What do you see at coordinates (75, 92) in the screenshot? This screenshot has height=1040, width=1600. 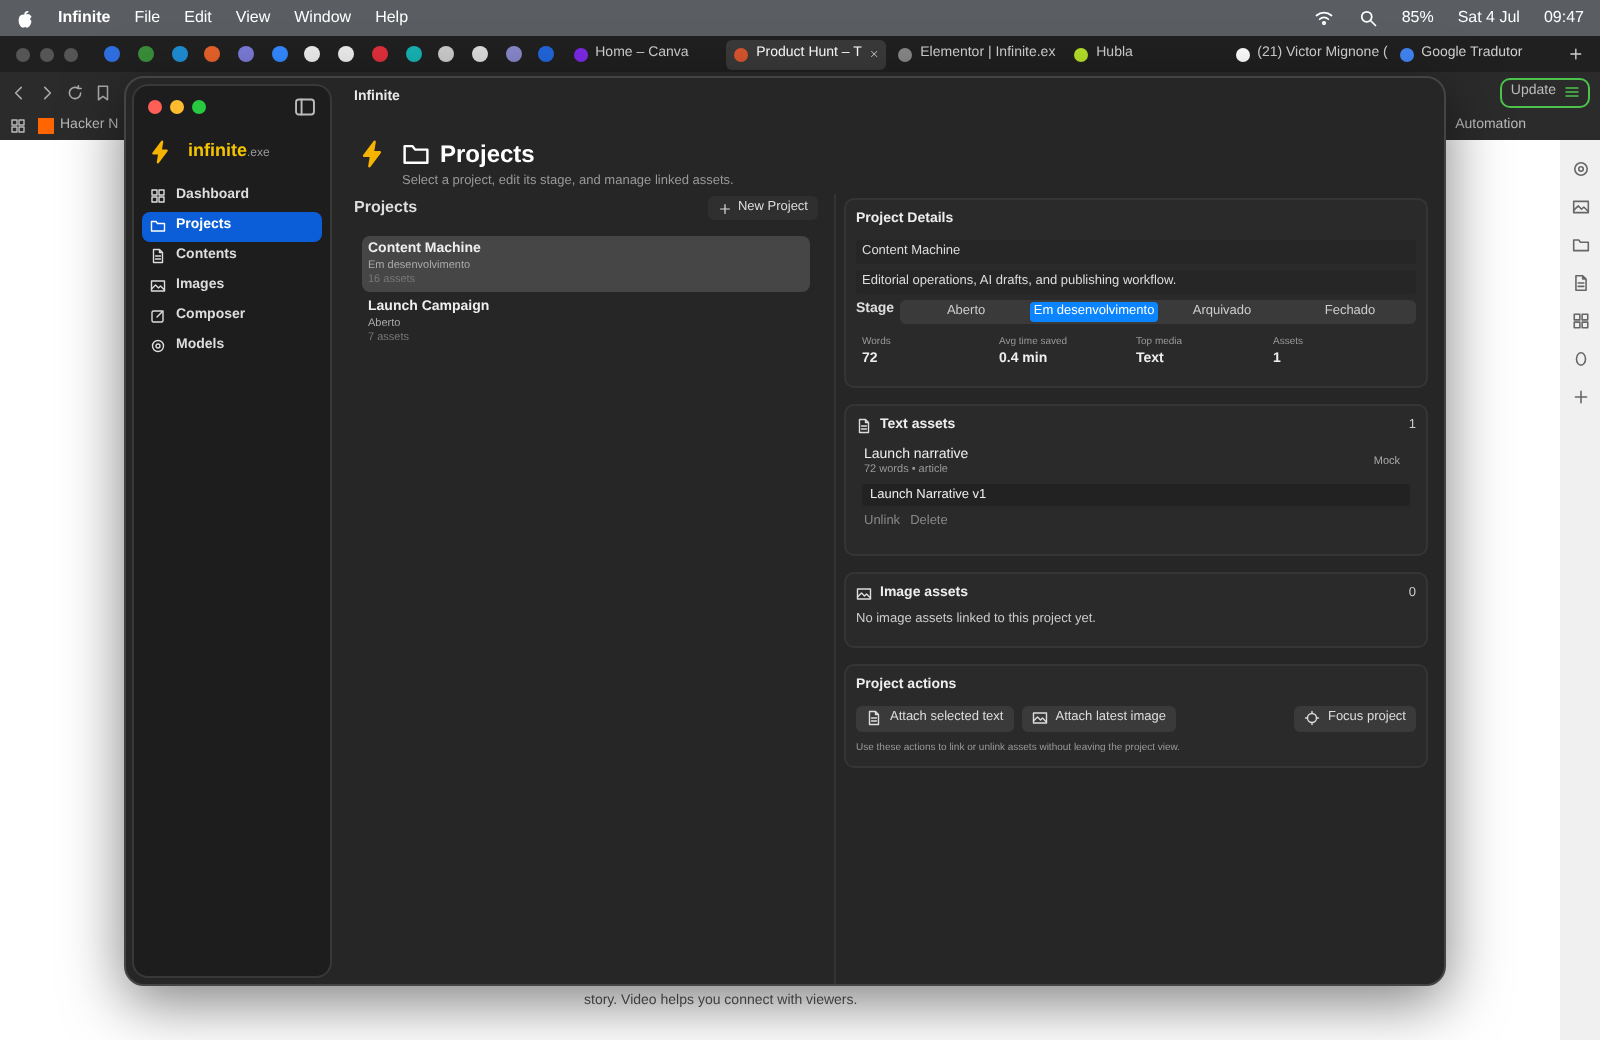 I see `reload-icon` at bounding box center [75, 92].